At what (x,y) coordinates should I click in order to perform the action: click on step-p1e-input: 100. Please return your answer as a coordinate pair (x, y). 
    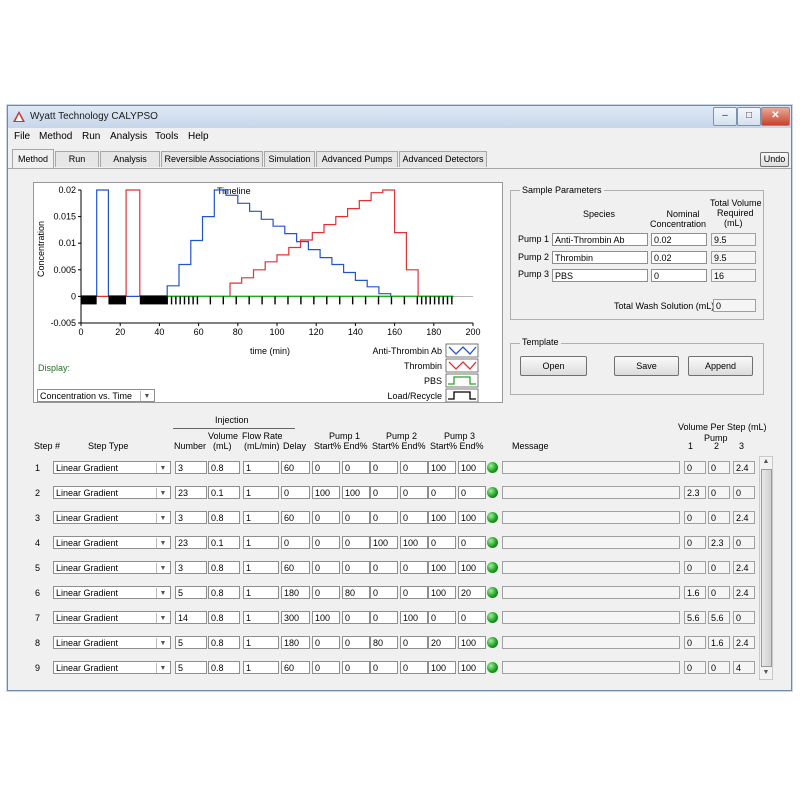
    Looking at the image, I should click on (356, 492).